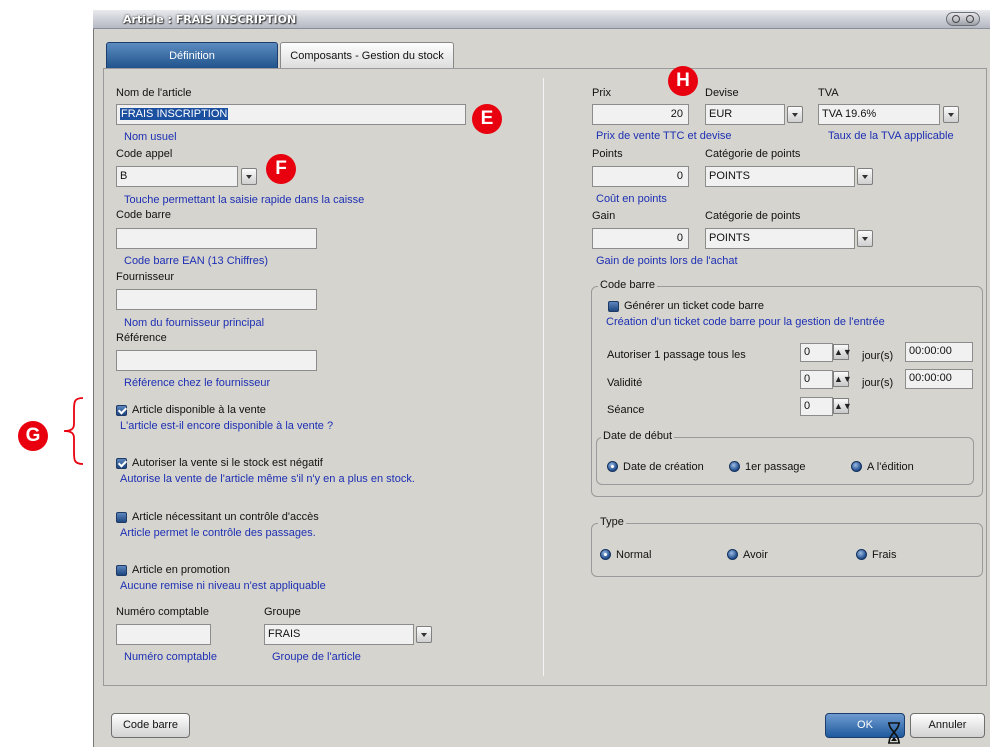  What do you see at coordinates (541, 19) in the screenshot?
I see `title-bar: Article : FRAIS INSCRIPTION` at bounding box center [541, 19].